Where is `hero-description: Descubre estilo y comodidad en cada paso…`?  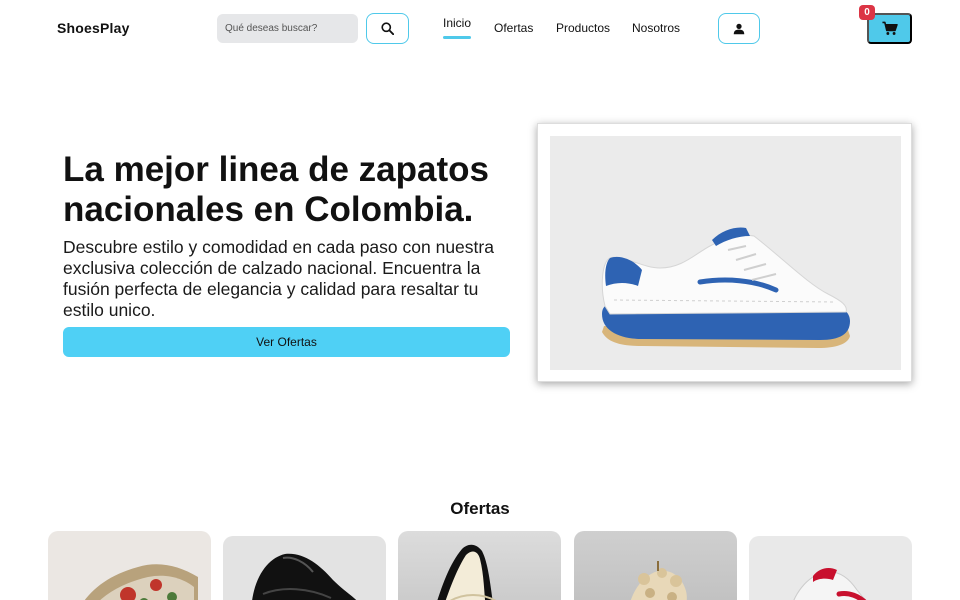 hero-description: Descubre estilo y comodidad en cada paso… is located at coordinates (278, 278).